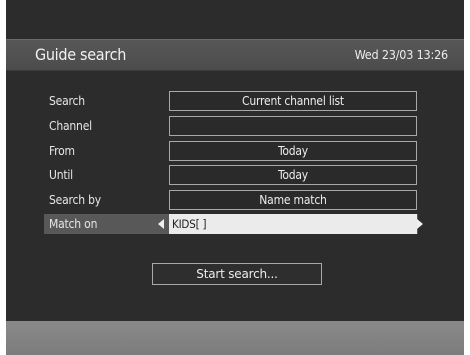 This screenshot has height=355, width=470. What do you see at coordinates (293, 126) in the screenshot?
I see `channel-field` at bounding box center [293, 126].